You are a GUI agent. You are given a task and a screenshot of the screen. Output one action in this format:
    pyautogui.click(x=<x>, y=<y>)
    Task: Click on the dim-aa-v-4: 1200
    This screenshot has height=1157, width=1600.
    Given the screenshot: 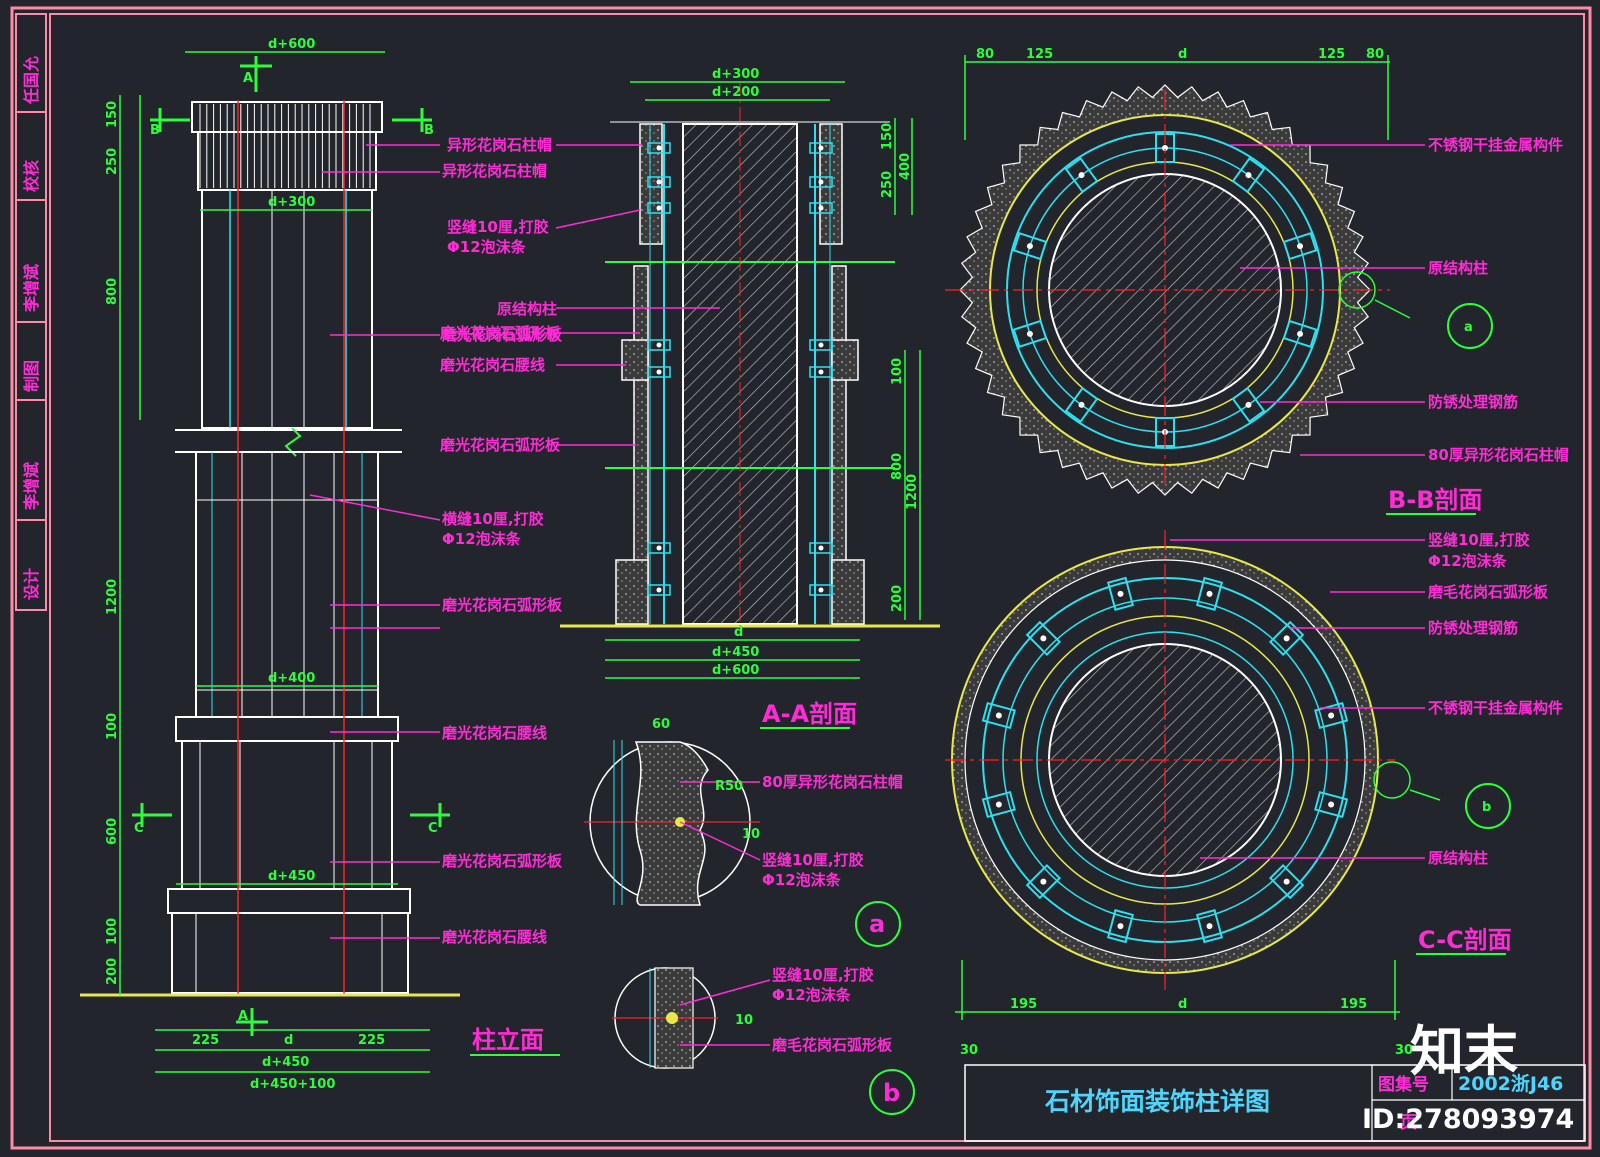 What is the action you would take?
    pyautogui.click(x=912, y=492)
    